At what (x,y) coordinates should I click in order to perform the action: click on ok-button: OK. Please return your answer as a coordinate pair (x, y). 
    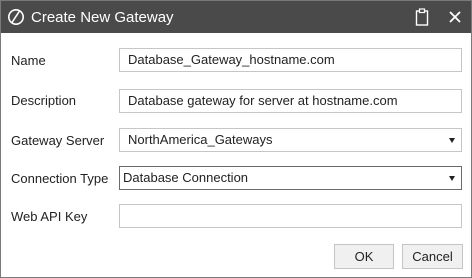
    Looking at the image, I should click on (364, 256).